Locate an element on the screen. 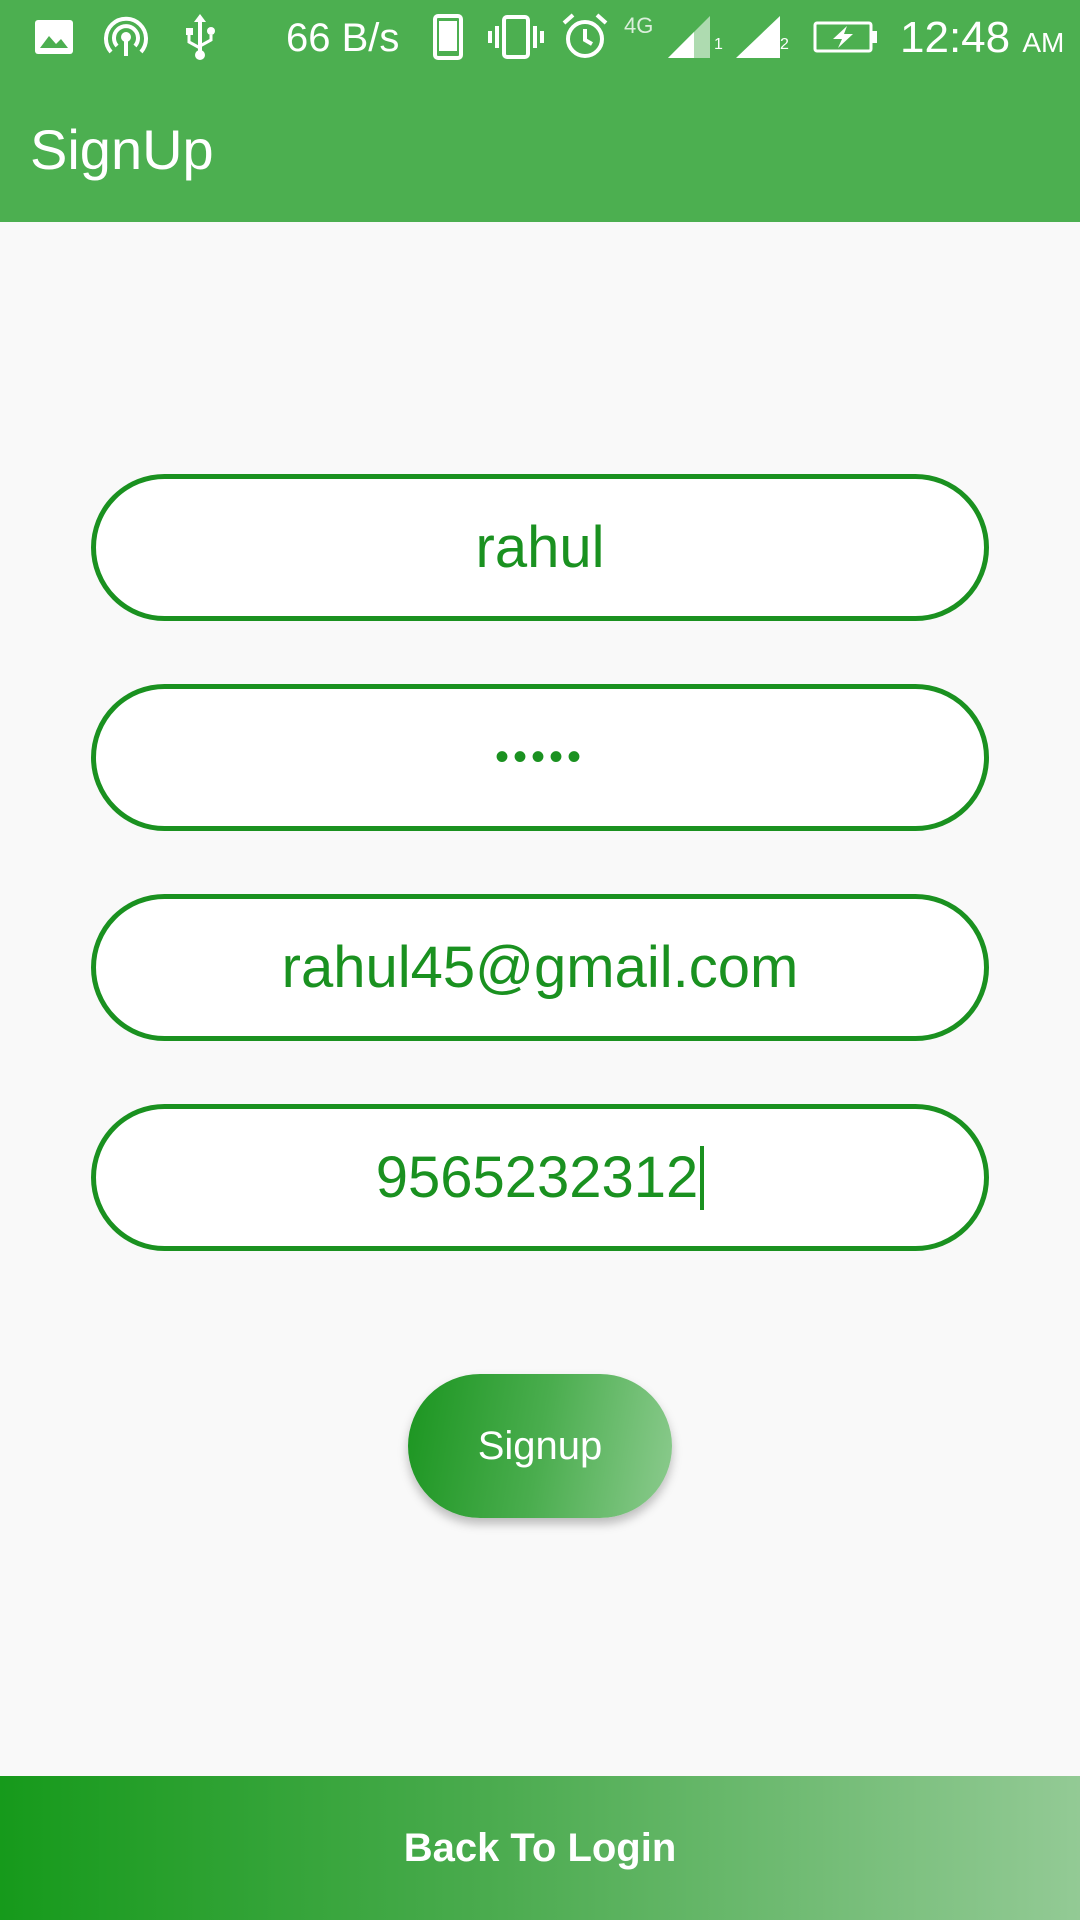 This screenshot has width=1080, height=1920. phone-field: 9565232312 is located at coordinates (540, 1177).